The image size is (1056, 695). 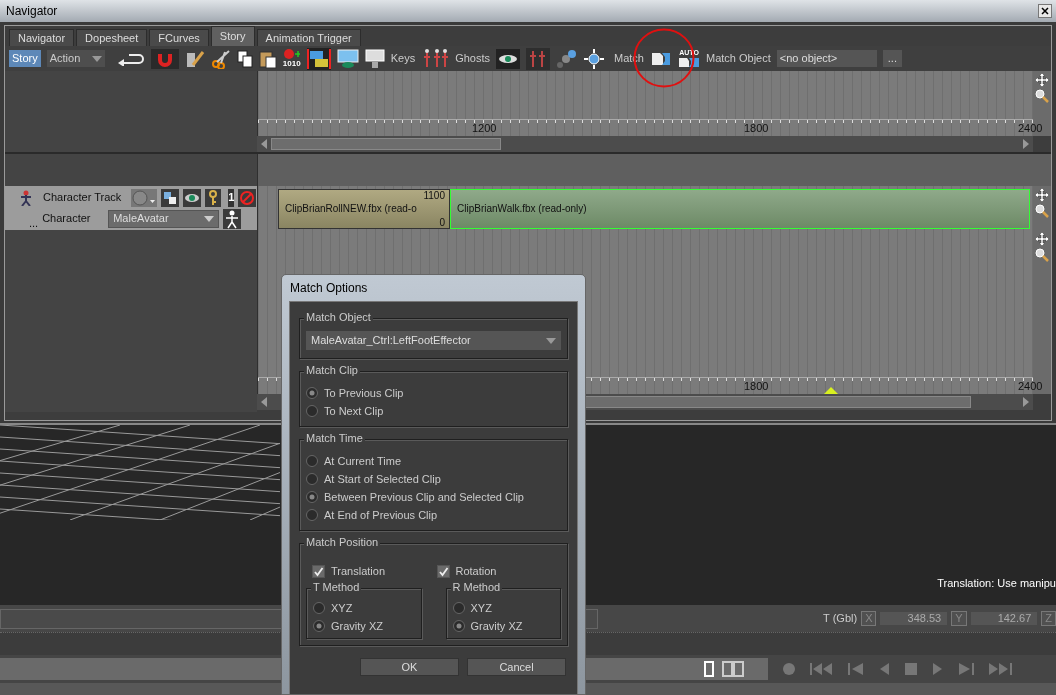 I want to click on pencil-icon, so click(x=194, y=58).